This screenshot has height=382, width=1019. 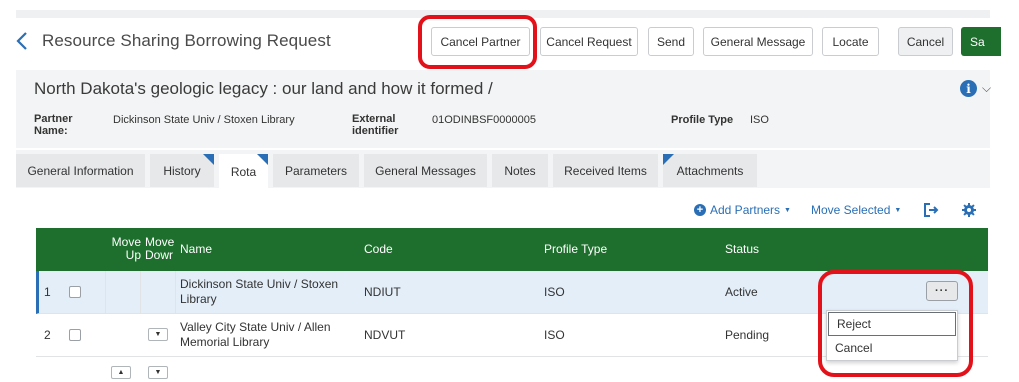 I want to click on external-identifier-value: 01ODINBSF0000005, so click(x=484, y=120).